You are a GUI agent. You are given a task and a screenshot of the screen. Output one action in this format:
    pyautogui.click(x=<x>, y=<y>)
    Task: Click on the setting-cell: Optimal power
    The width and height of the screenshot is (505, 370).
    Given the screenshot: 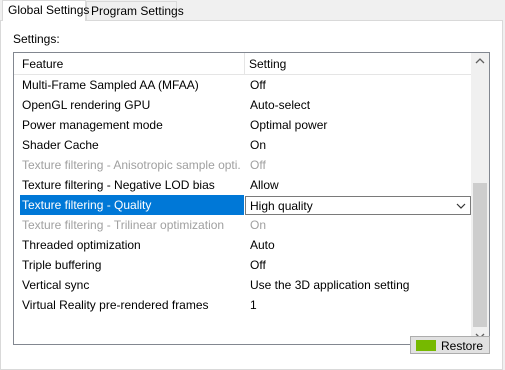 What is the action you would take?
    pyautogui.click(x=289, y=125)
    